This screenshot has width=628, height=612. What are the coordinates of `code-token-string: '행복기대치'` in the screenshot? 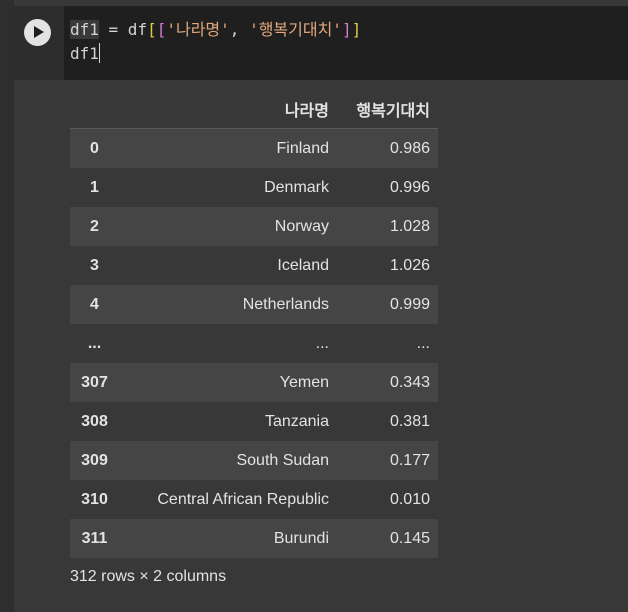 It's located at (295, 29).